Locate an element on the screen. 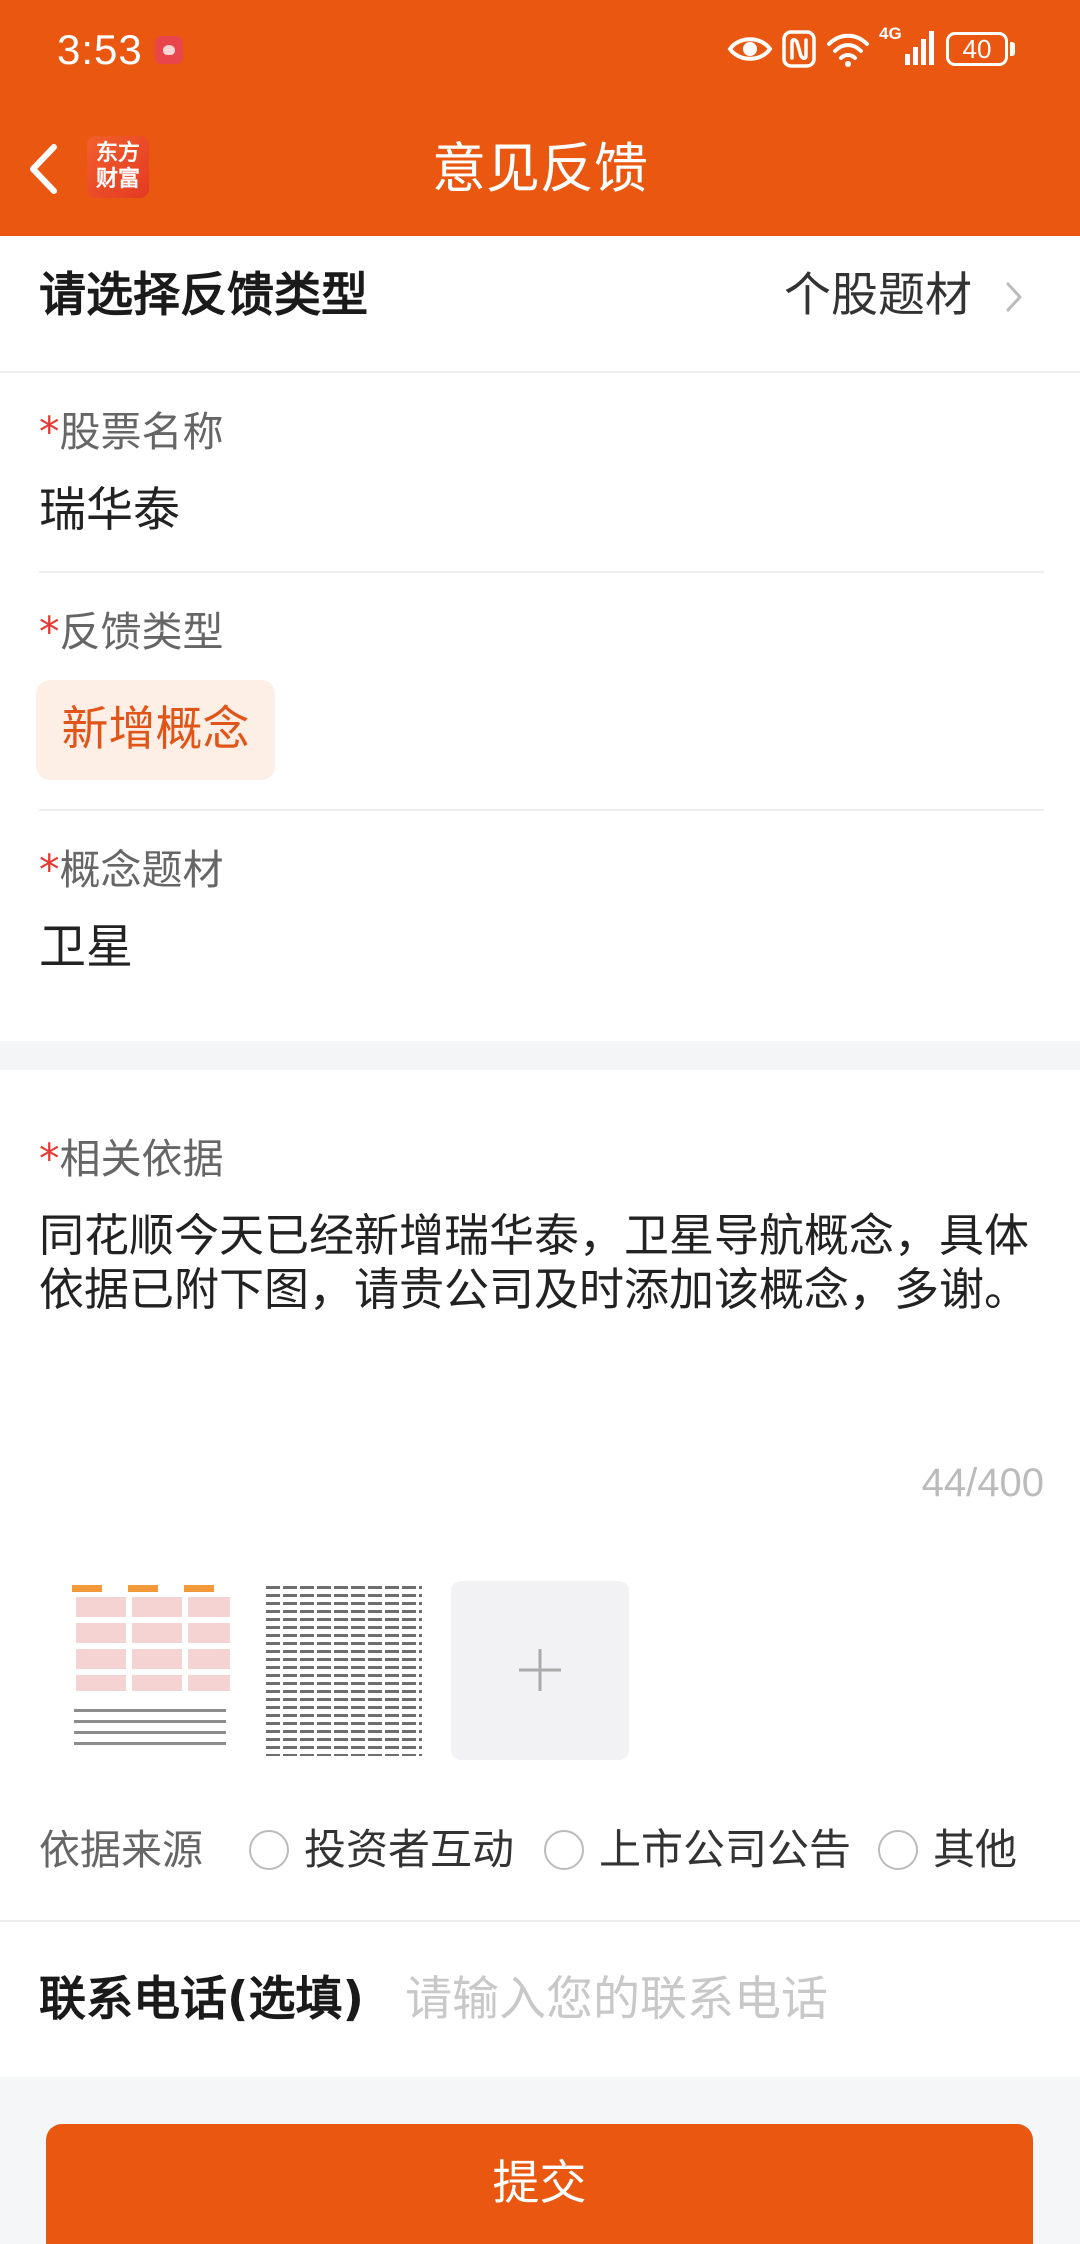 The image size is (1080, 2244). stock-name-label: *股票名称 is located at coordinates (131, 432).